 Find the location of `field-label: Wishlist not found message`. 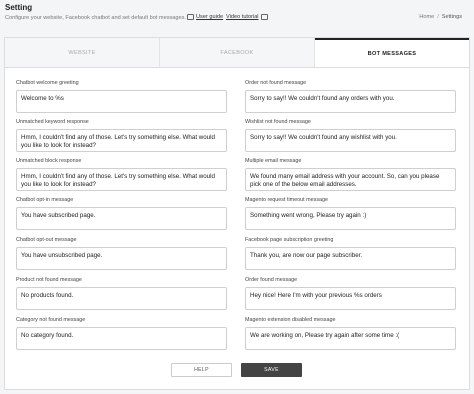

field-label: Wishlist not found message is located at coordinates (278, 122).